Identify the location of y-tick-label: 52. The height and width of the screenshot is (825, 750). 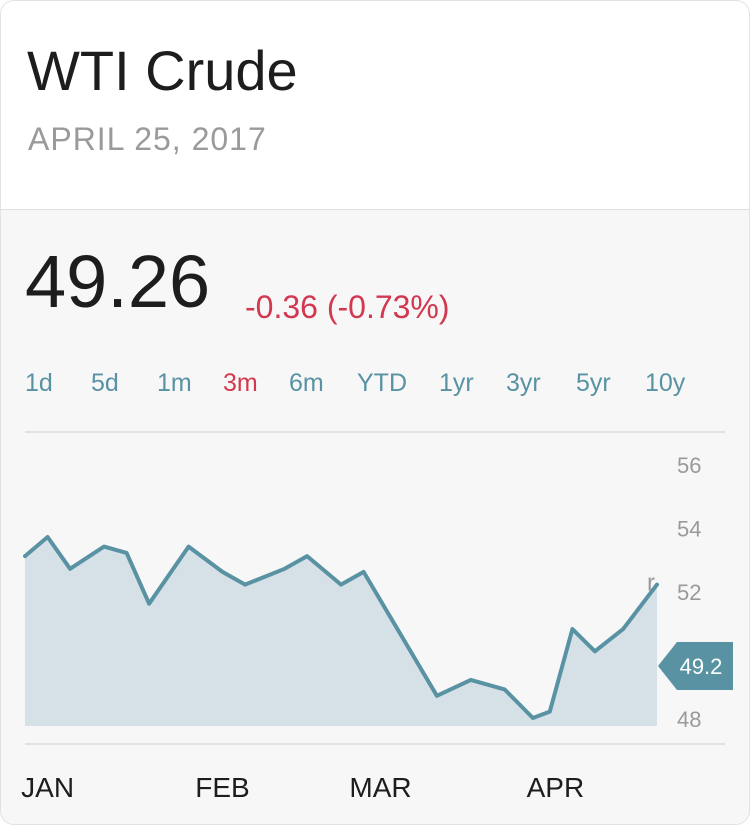
(689, 592).